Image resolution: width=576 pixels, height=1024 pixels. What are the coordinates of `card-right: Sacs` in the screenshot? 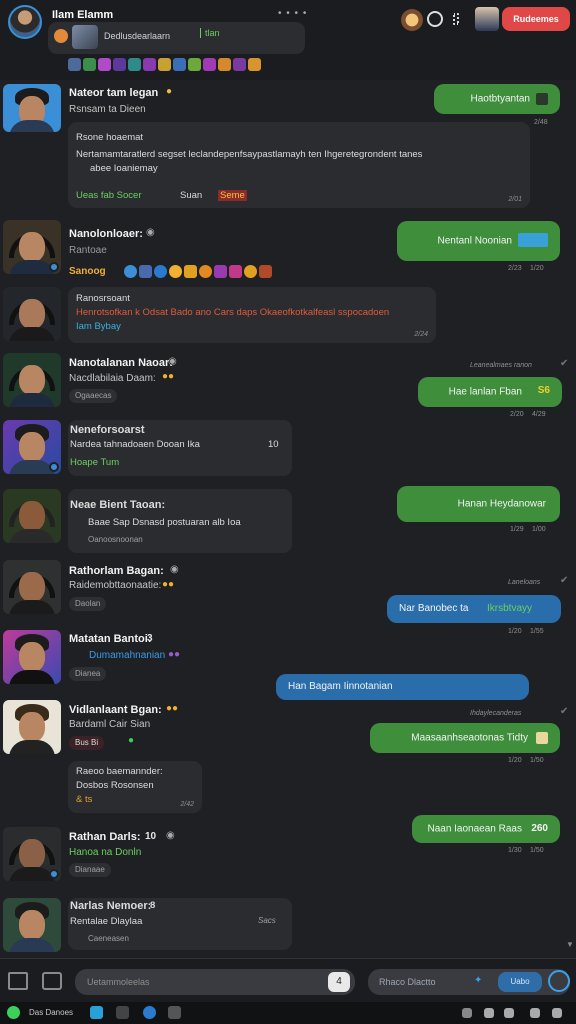 It's located at (267, 920).